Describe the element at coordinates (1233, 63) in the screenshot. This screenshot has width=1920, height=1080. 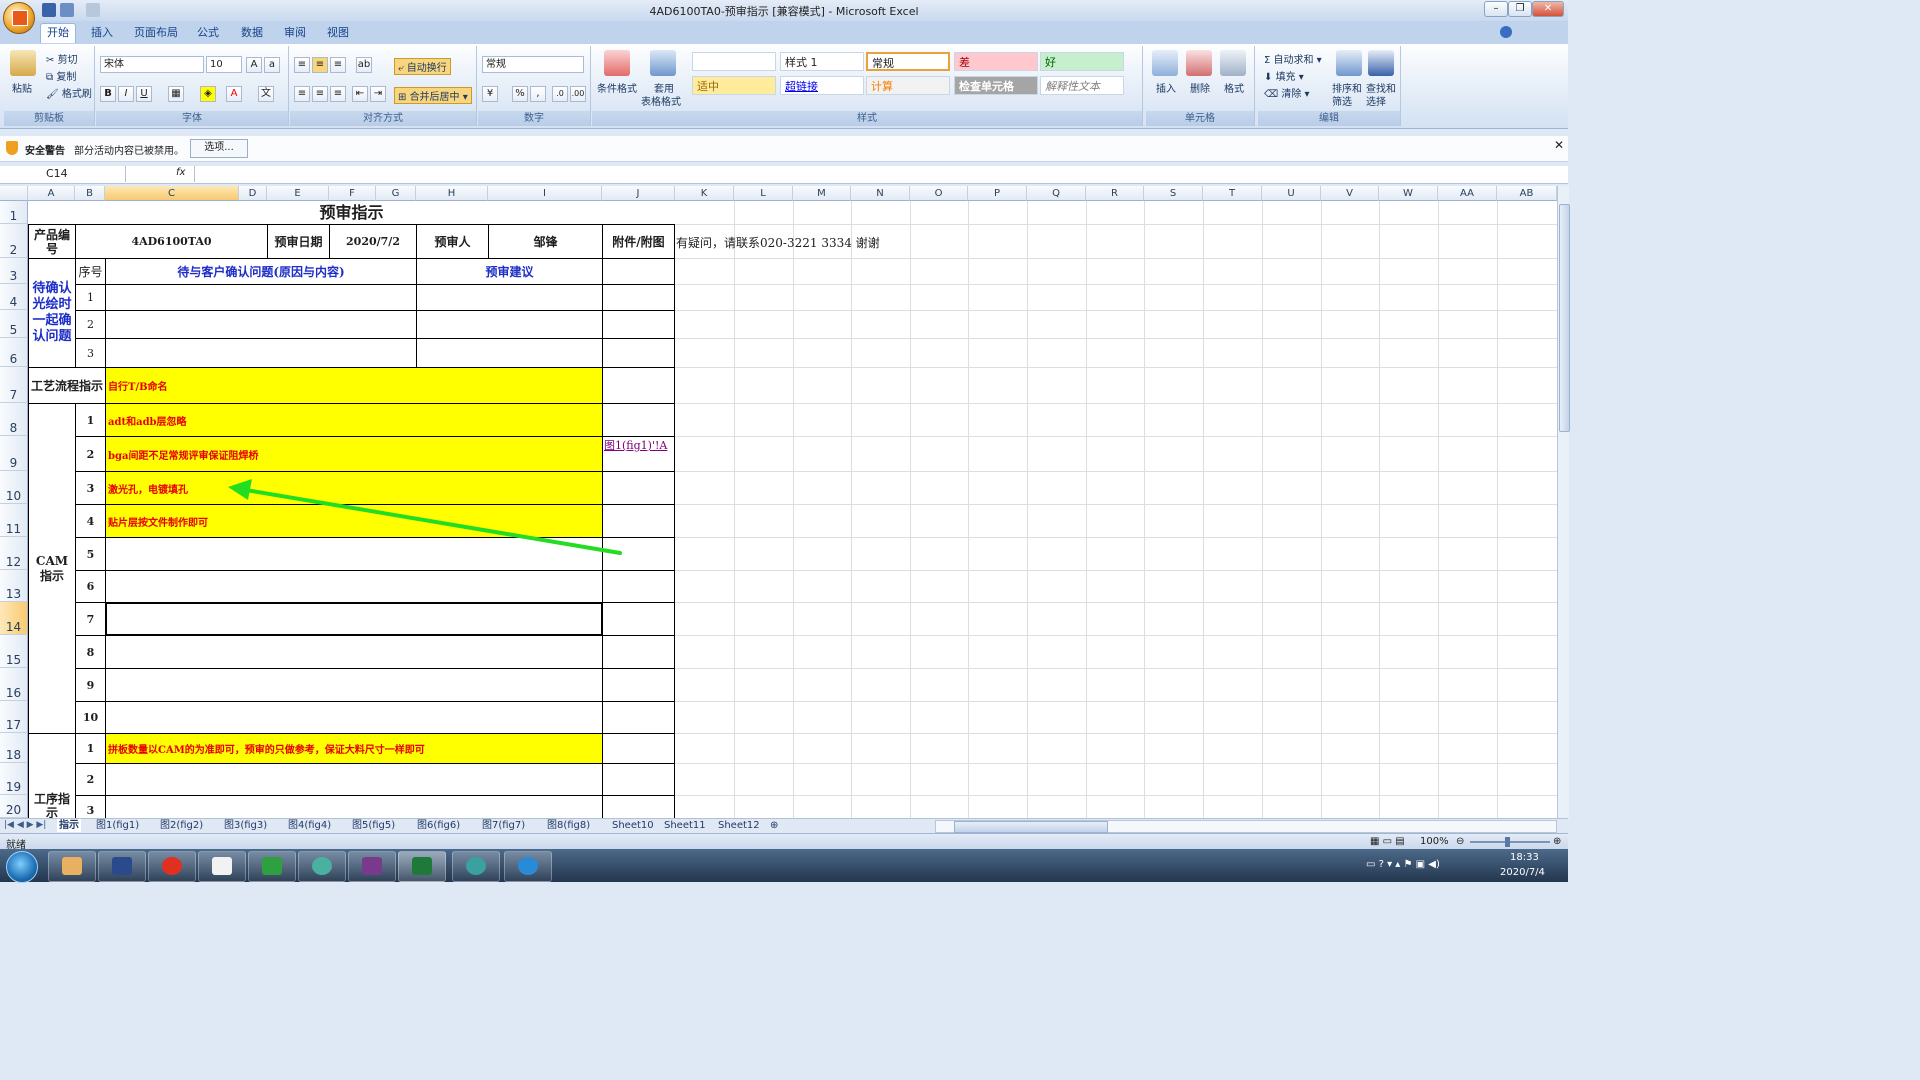
I see `format-cells-icon` at that location.